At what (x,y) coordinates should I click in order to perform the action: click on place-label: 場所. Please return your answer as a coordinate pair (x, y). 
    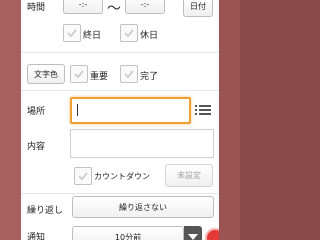
    Looking at the image, I should click on (36, 112).